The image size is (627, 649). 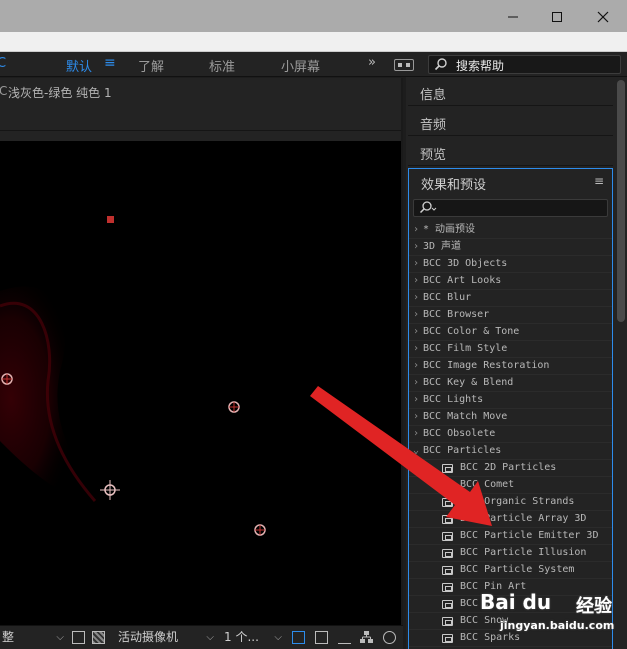 I want to click on timeline-icon, so click(x=344, y=637).